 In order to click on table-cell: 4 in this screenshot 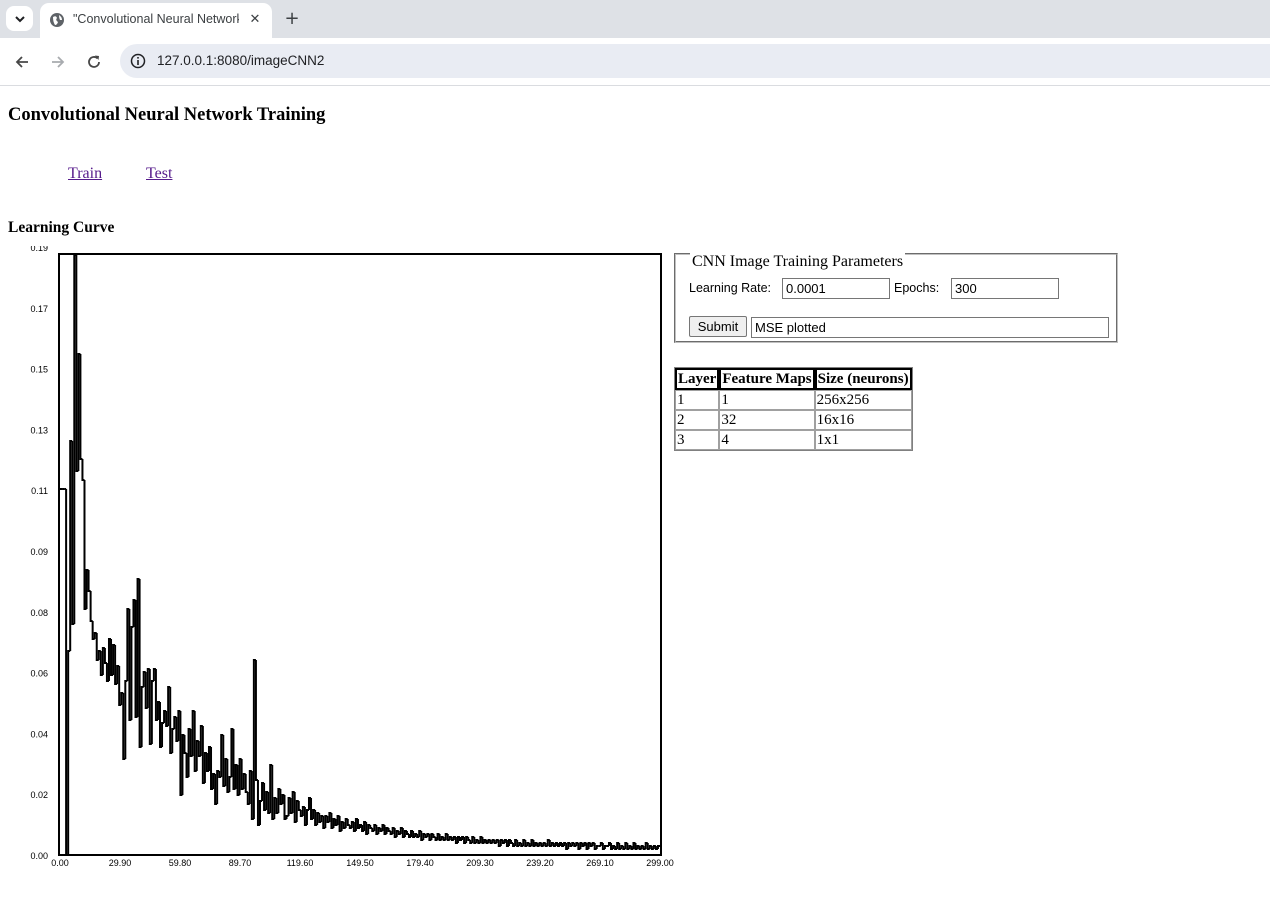, I will do `click(767, 440)`.